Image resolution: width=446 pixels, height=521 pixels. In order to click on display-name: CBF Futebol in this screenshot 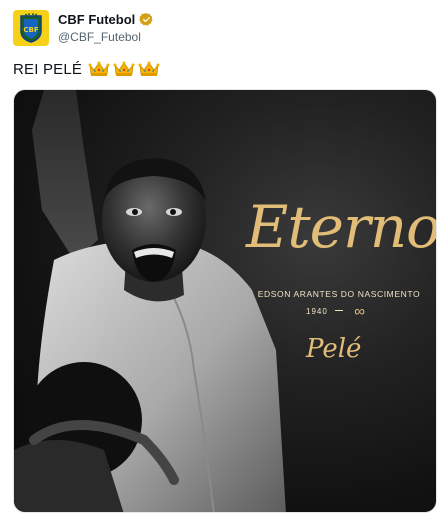, I will do `click(96, 19)`.